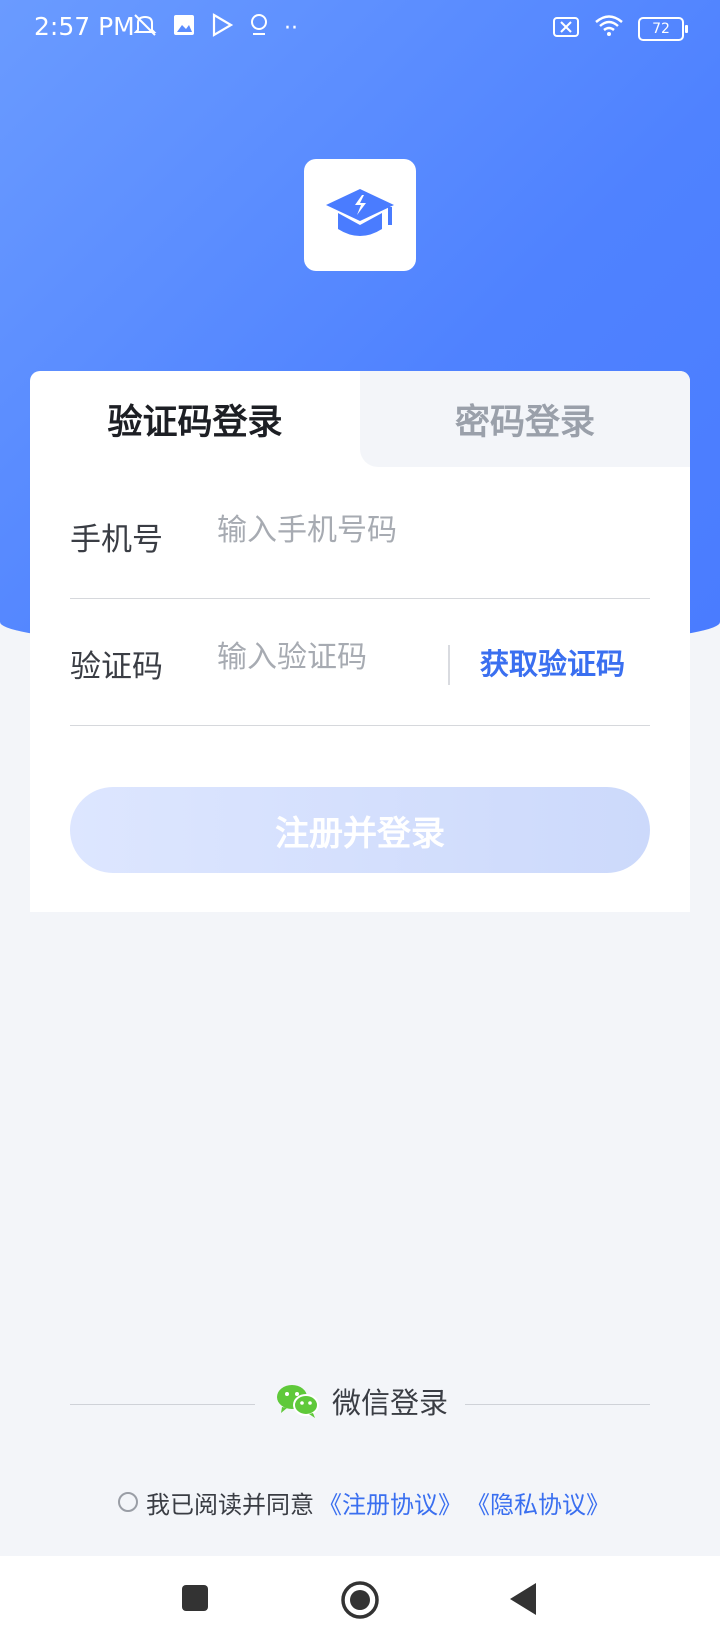  I want to click on get-code-button: 获取验证码, so click(552, 662).